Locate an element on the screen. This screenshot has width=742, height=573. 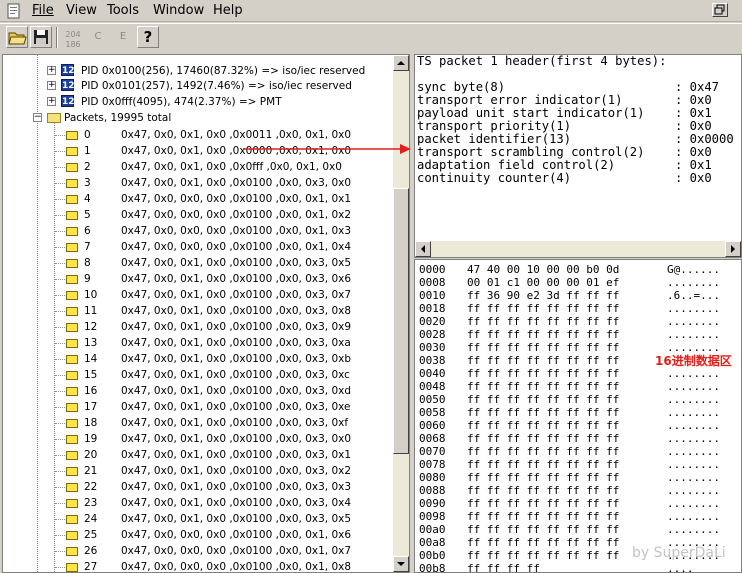
scroll-thumb is located at coordinates (401, 321).